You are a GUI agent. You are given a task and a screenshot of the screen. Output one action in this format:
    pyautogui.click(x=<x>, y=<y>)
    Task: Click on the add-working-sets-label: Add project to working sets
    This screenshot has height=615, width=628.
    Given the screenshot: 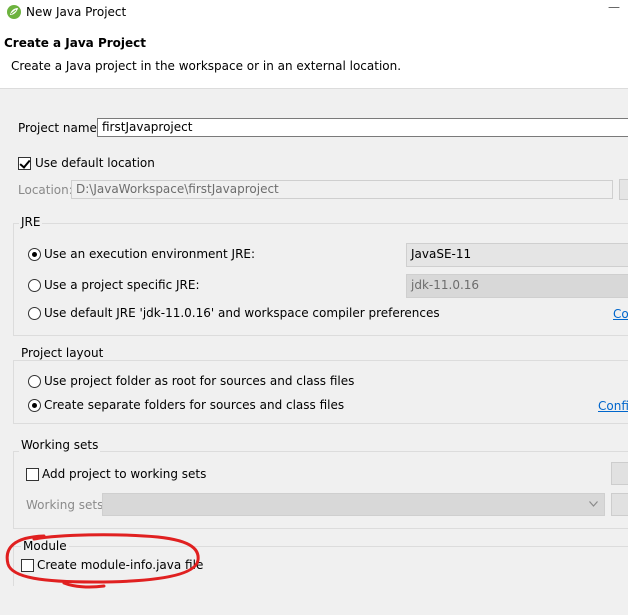 What is the action you would take?
    pyautogui.click(x=124, y=474)
    